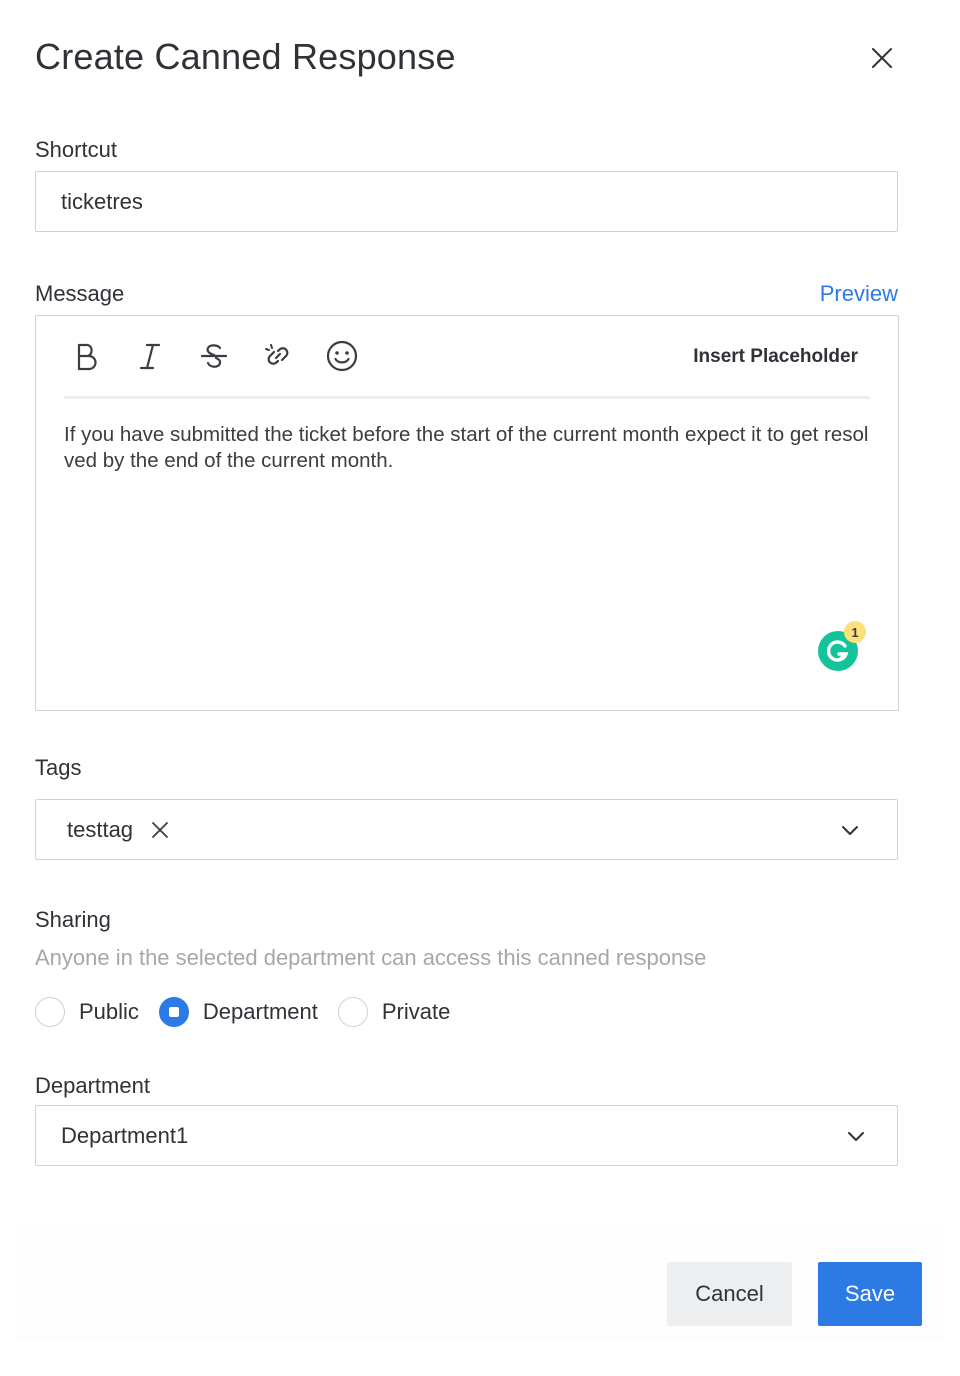  What do you see at coordinates (109, 1011) in the screenshot?
I see `radio-label: Public` at bounding box center [109, 1011].